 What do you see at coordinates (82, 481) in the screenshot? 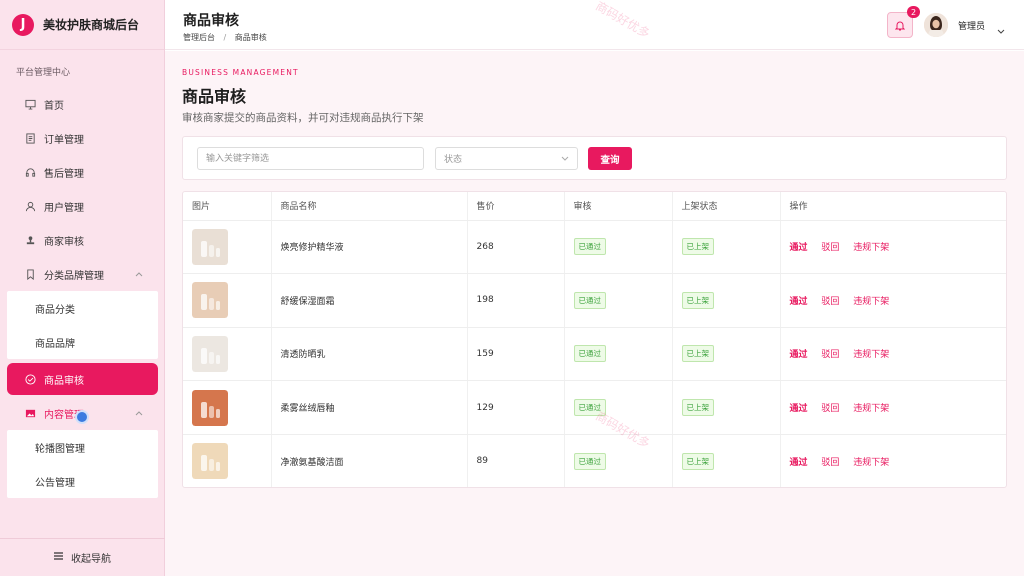
I see `sidebar-subitem-announcement: 公告管理` at bounding box center [82, 481].